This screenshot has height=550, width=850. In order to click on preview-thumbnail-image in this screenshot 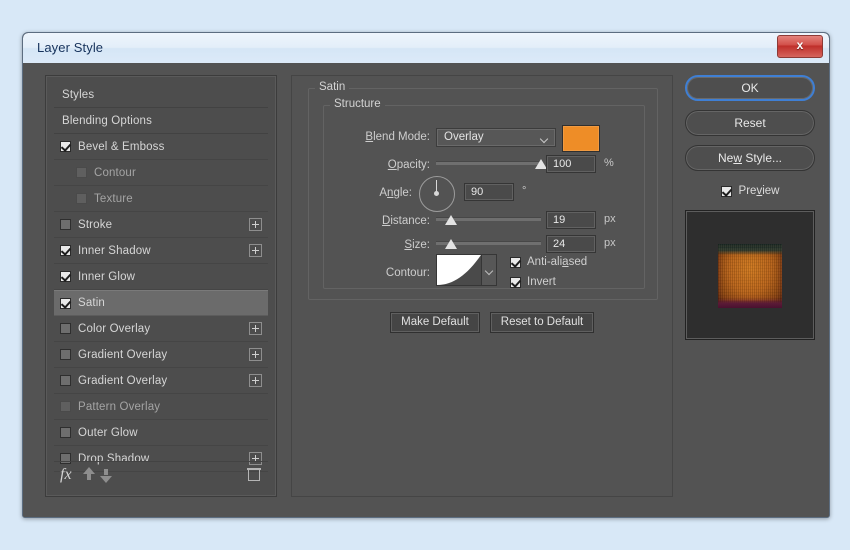, I will do `click(750, 276)`.